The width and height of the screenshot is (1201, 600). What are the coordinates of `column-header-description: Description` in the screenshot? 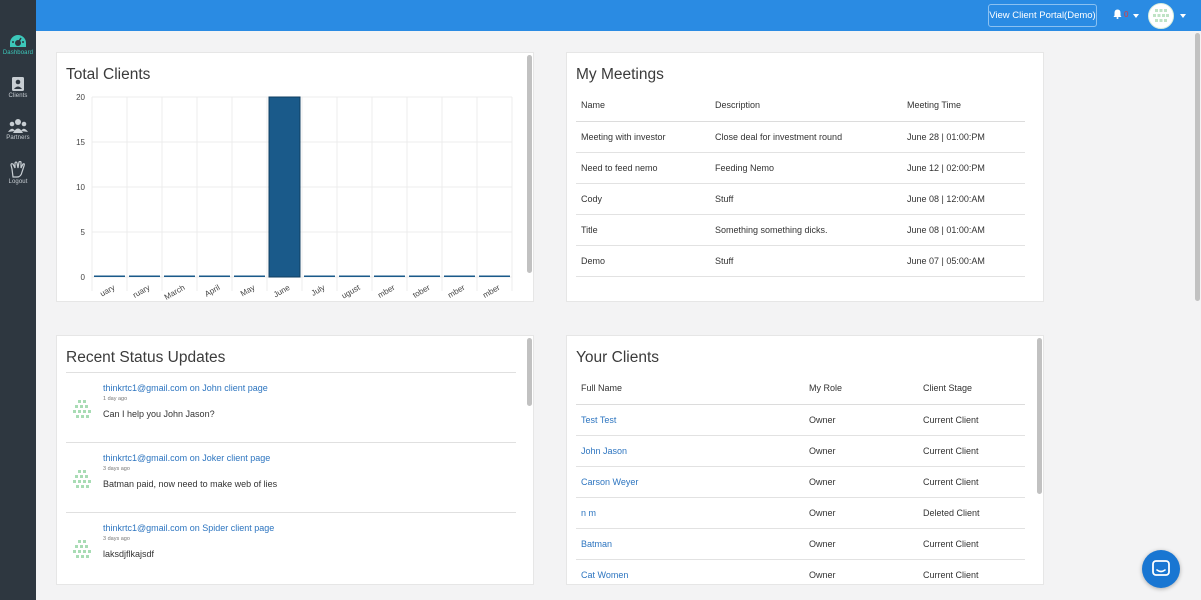 It's located at (806, 106).